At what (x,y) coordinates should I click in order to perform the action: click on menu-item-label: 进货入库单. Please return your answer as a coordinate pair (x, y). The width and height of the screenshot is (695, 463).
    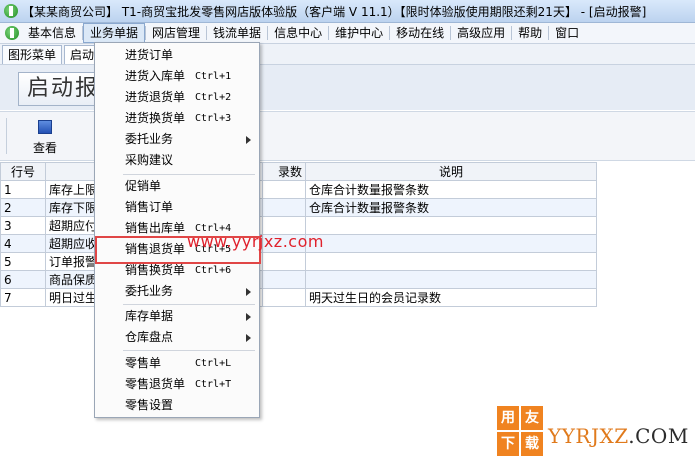
    Looking at the image, I should click on (155, 76).